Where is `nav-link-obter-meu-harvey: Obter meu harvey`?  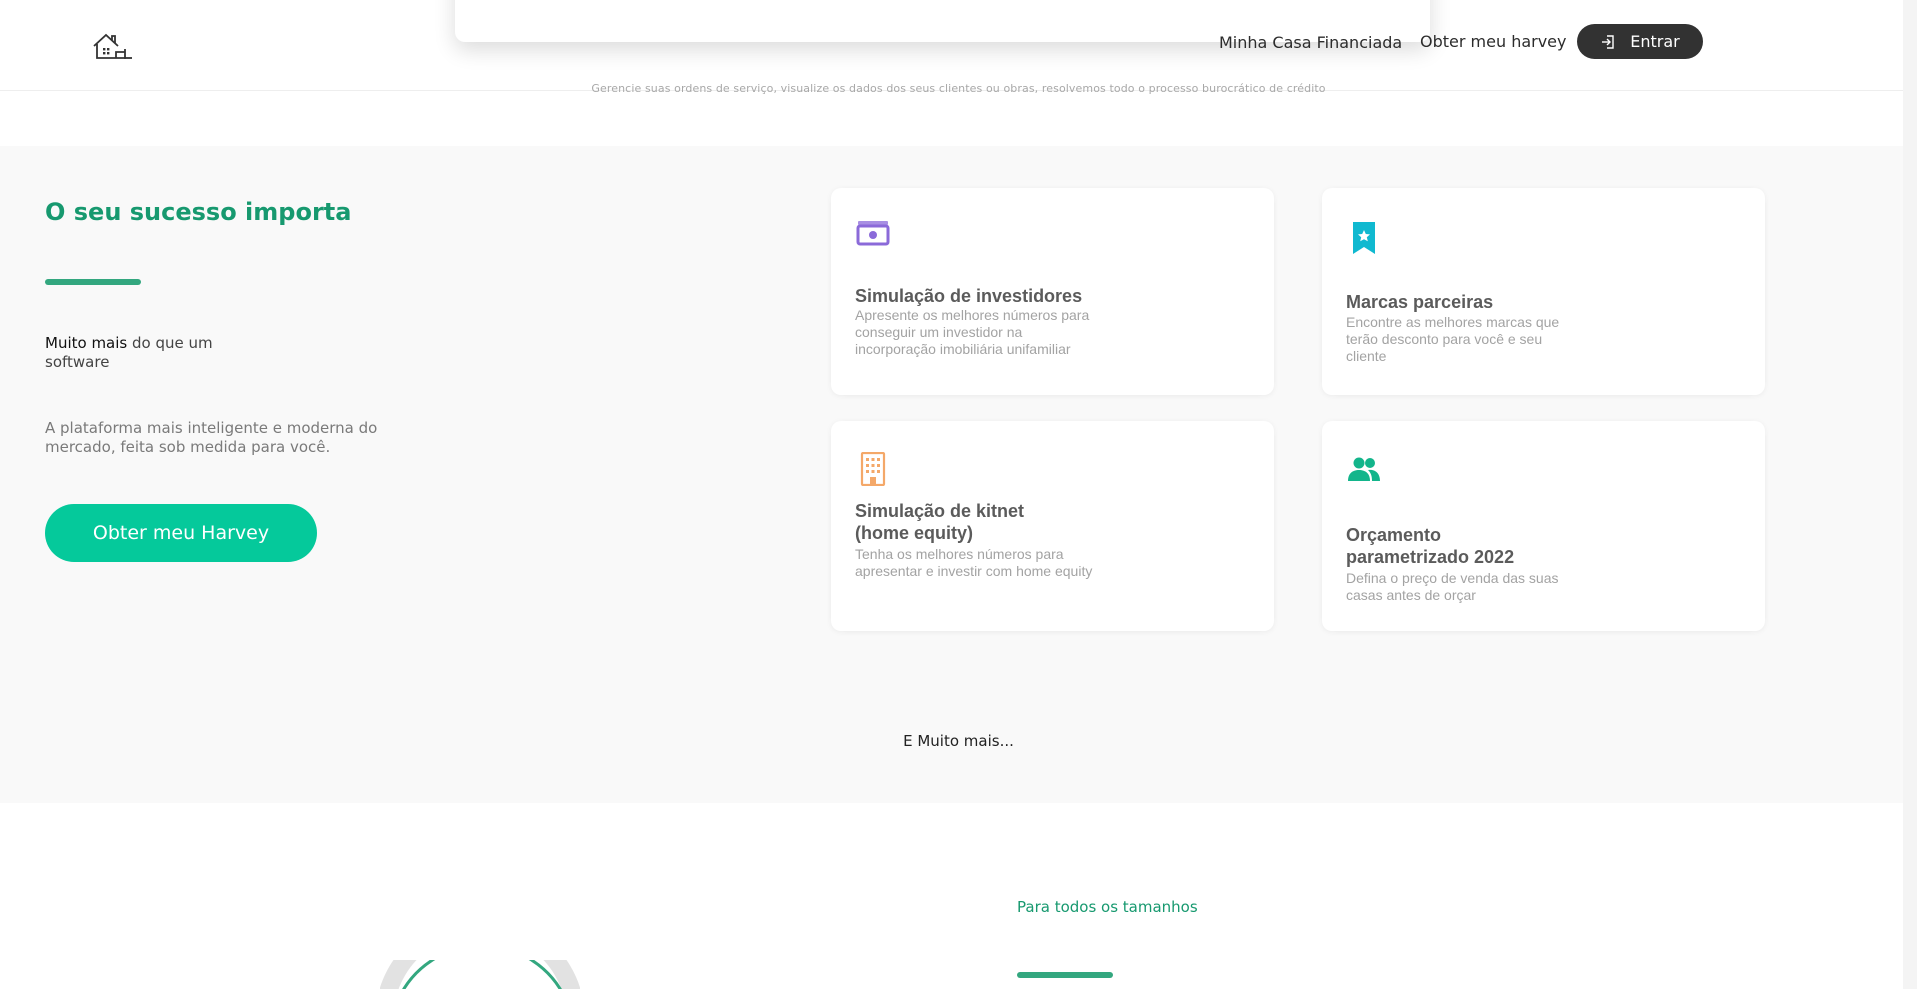
nav-link-obter-meu-harvey: Obter meu harvey is located at coordinates (1493, 41).